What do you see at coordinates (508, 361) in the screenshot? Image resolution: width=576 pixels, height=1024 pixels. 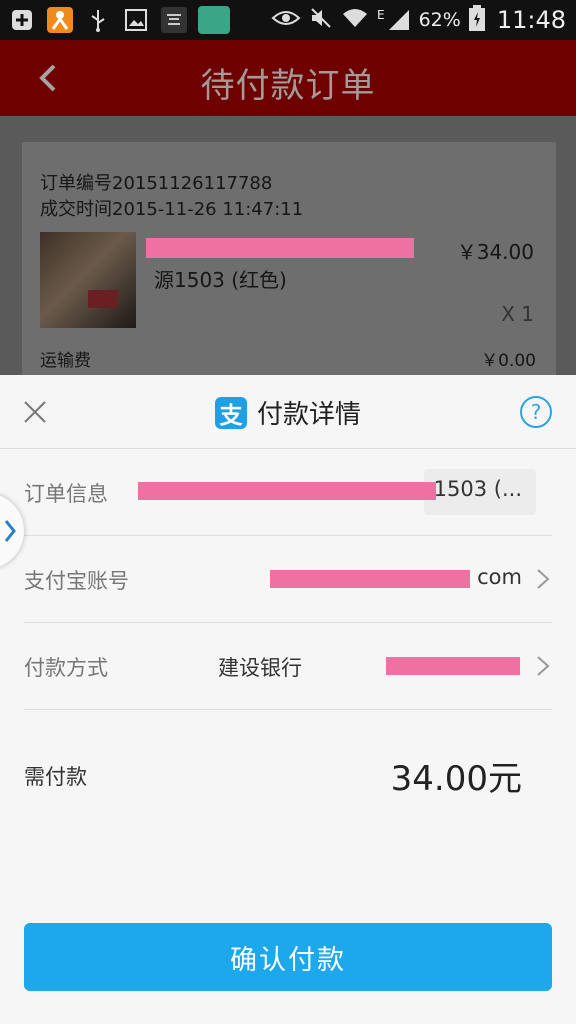 I see `shipping-value: ￥0.00` at bounding box center [508, 361].